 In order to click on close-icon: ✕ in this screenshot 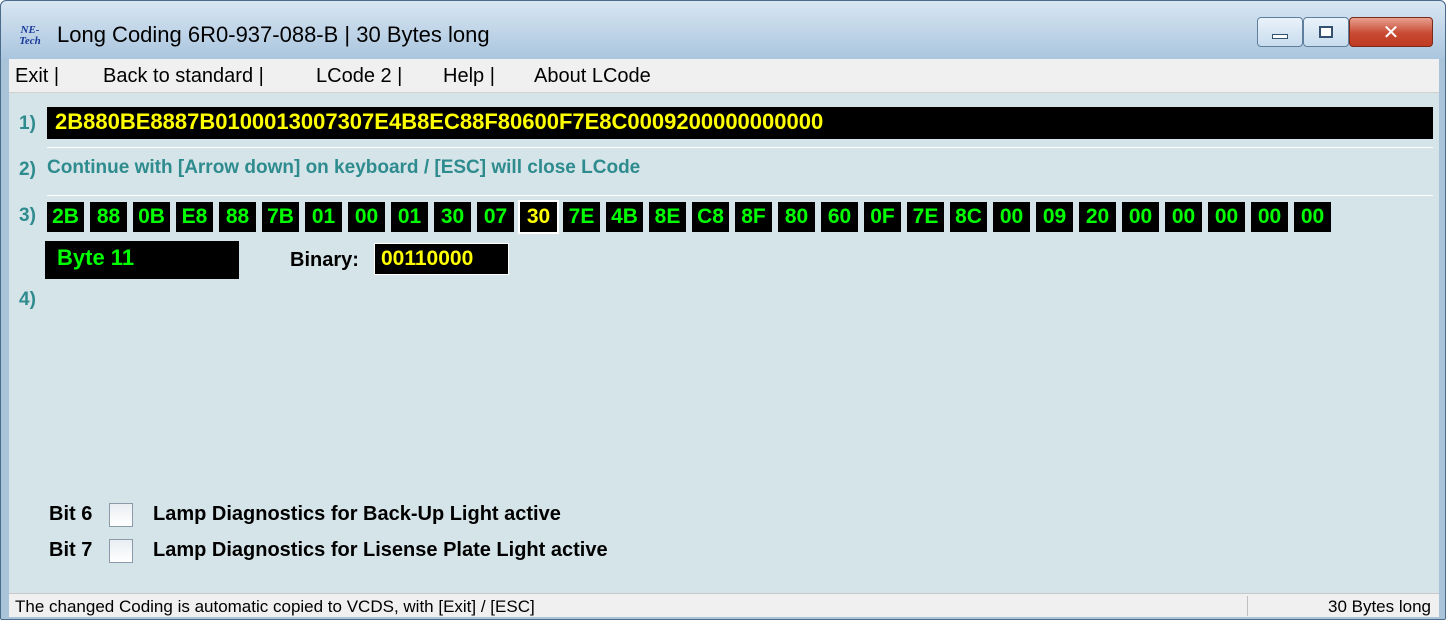, I will do `click(1391, 33)`.